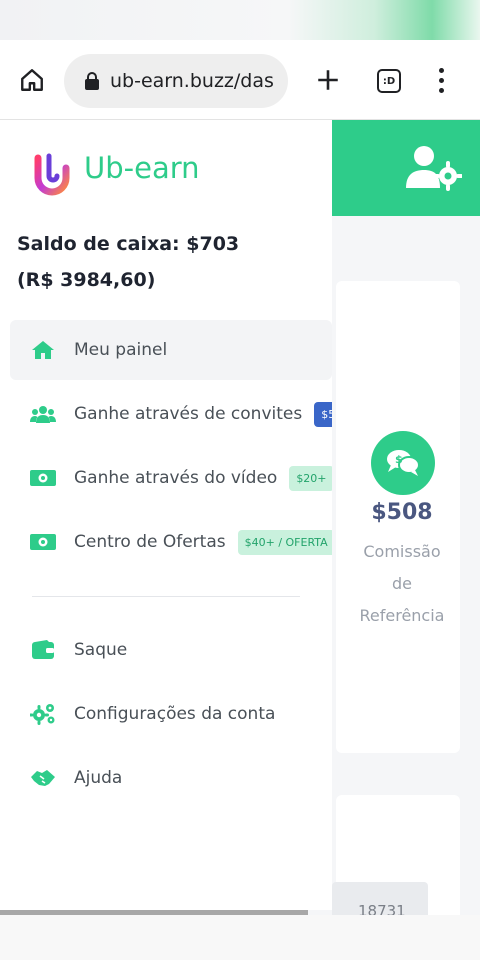  I want to click on gears-icon, so click(43, 714).